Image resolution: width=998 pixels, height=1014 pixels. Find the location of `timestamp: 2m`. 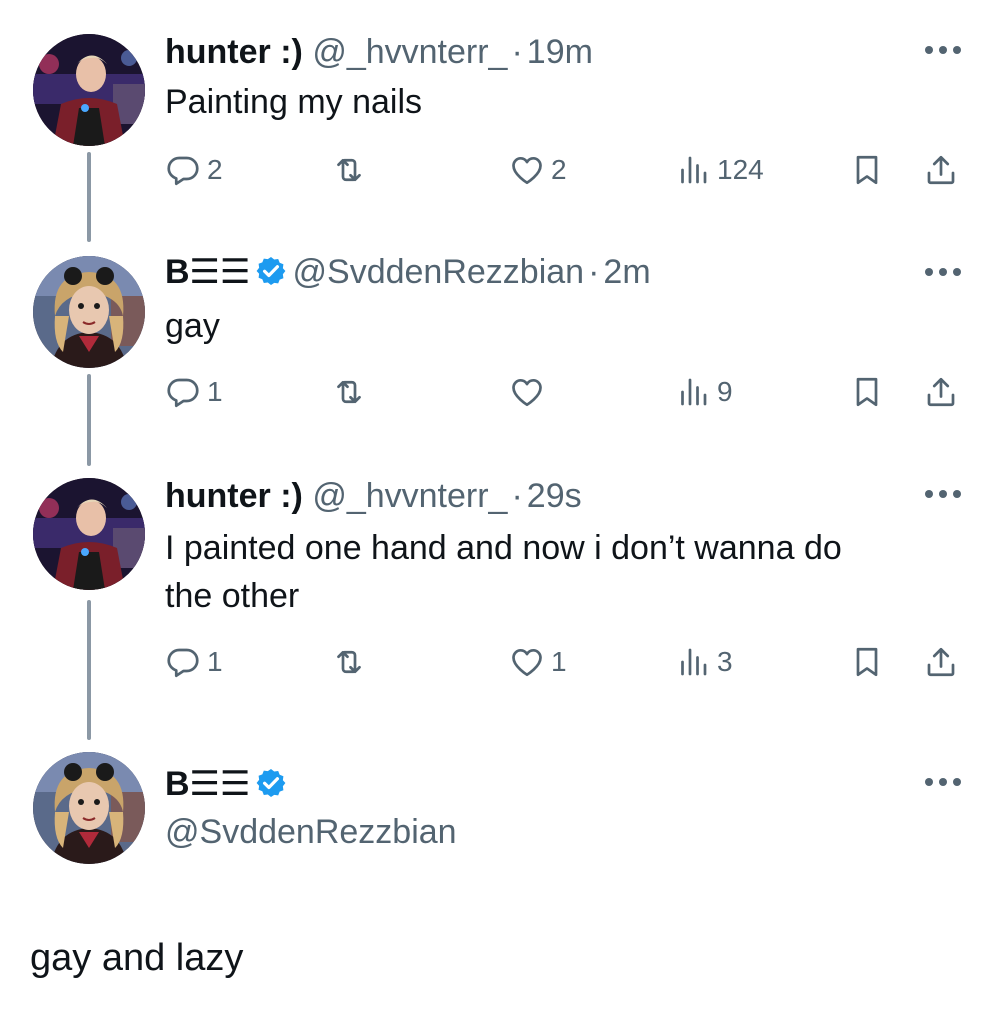

timestamp: 2m is located at coordinates (626, 272).